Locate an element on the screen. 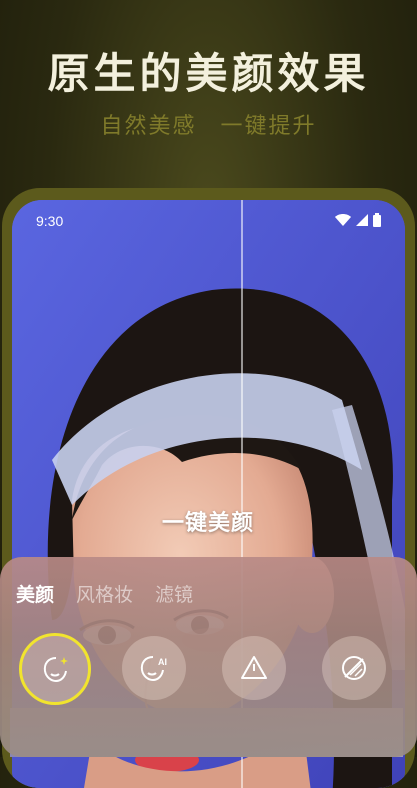  compare-label: 一键美颜 is located at coordinates (208, 523).